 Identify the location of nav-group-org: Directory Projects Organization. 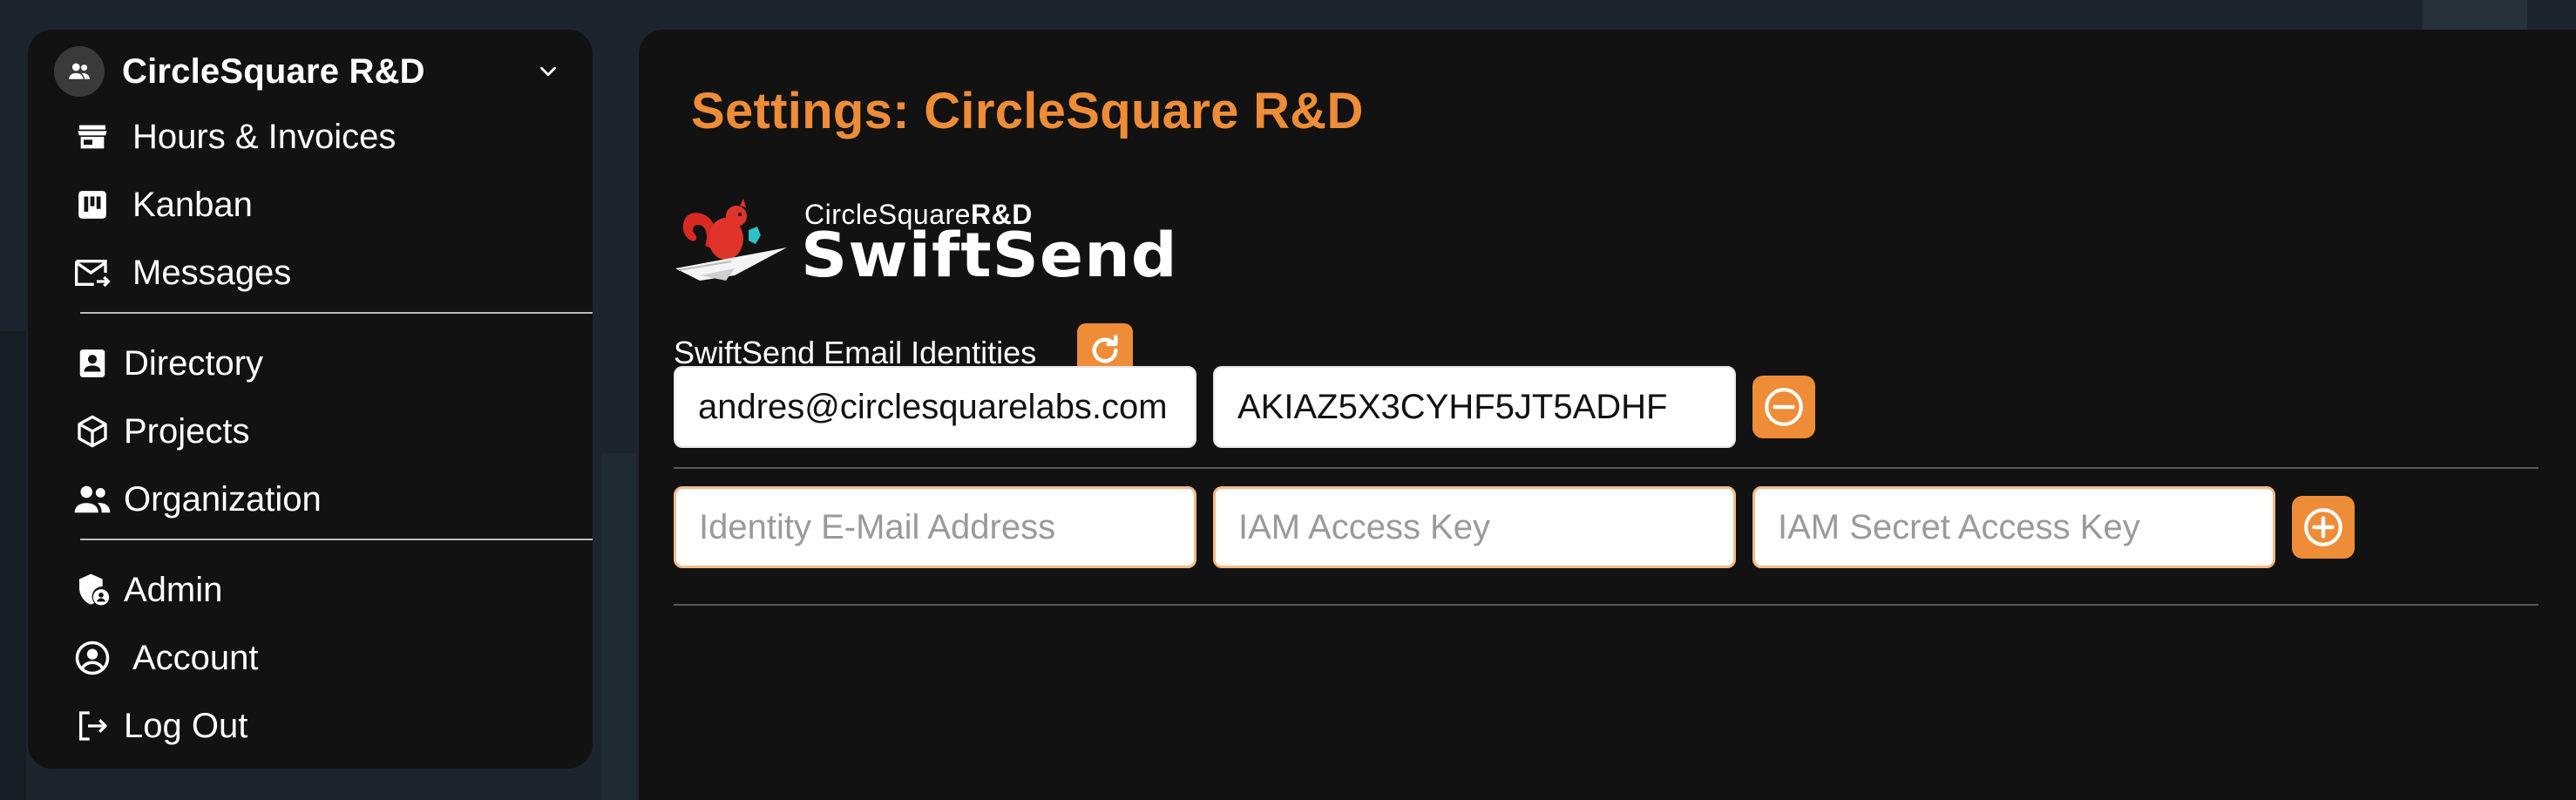
(310, 427).